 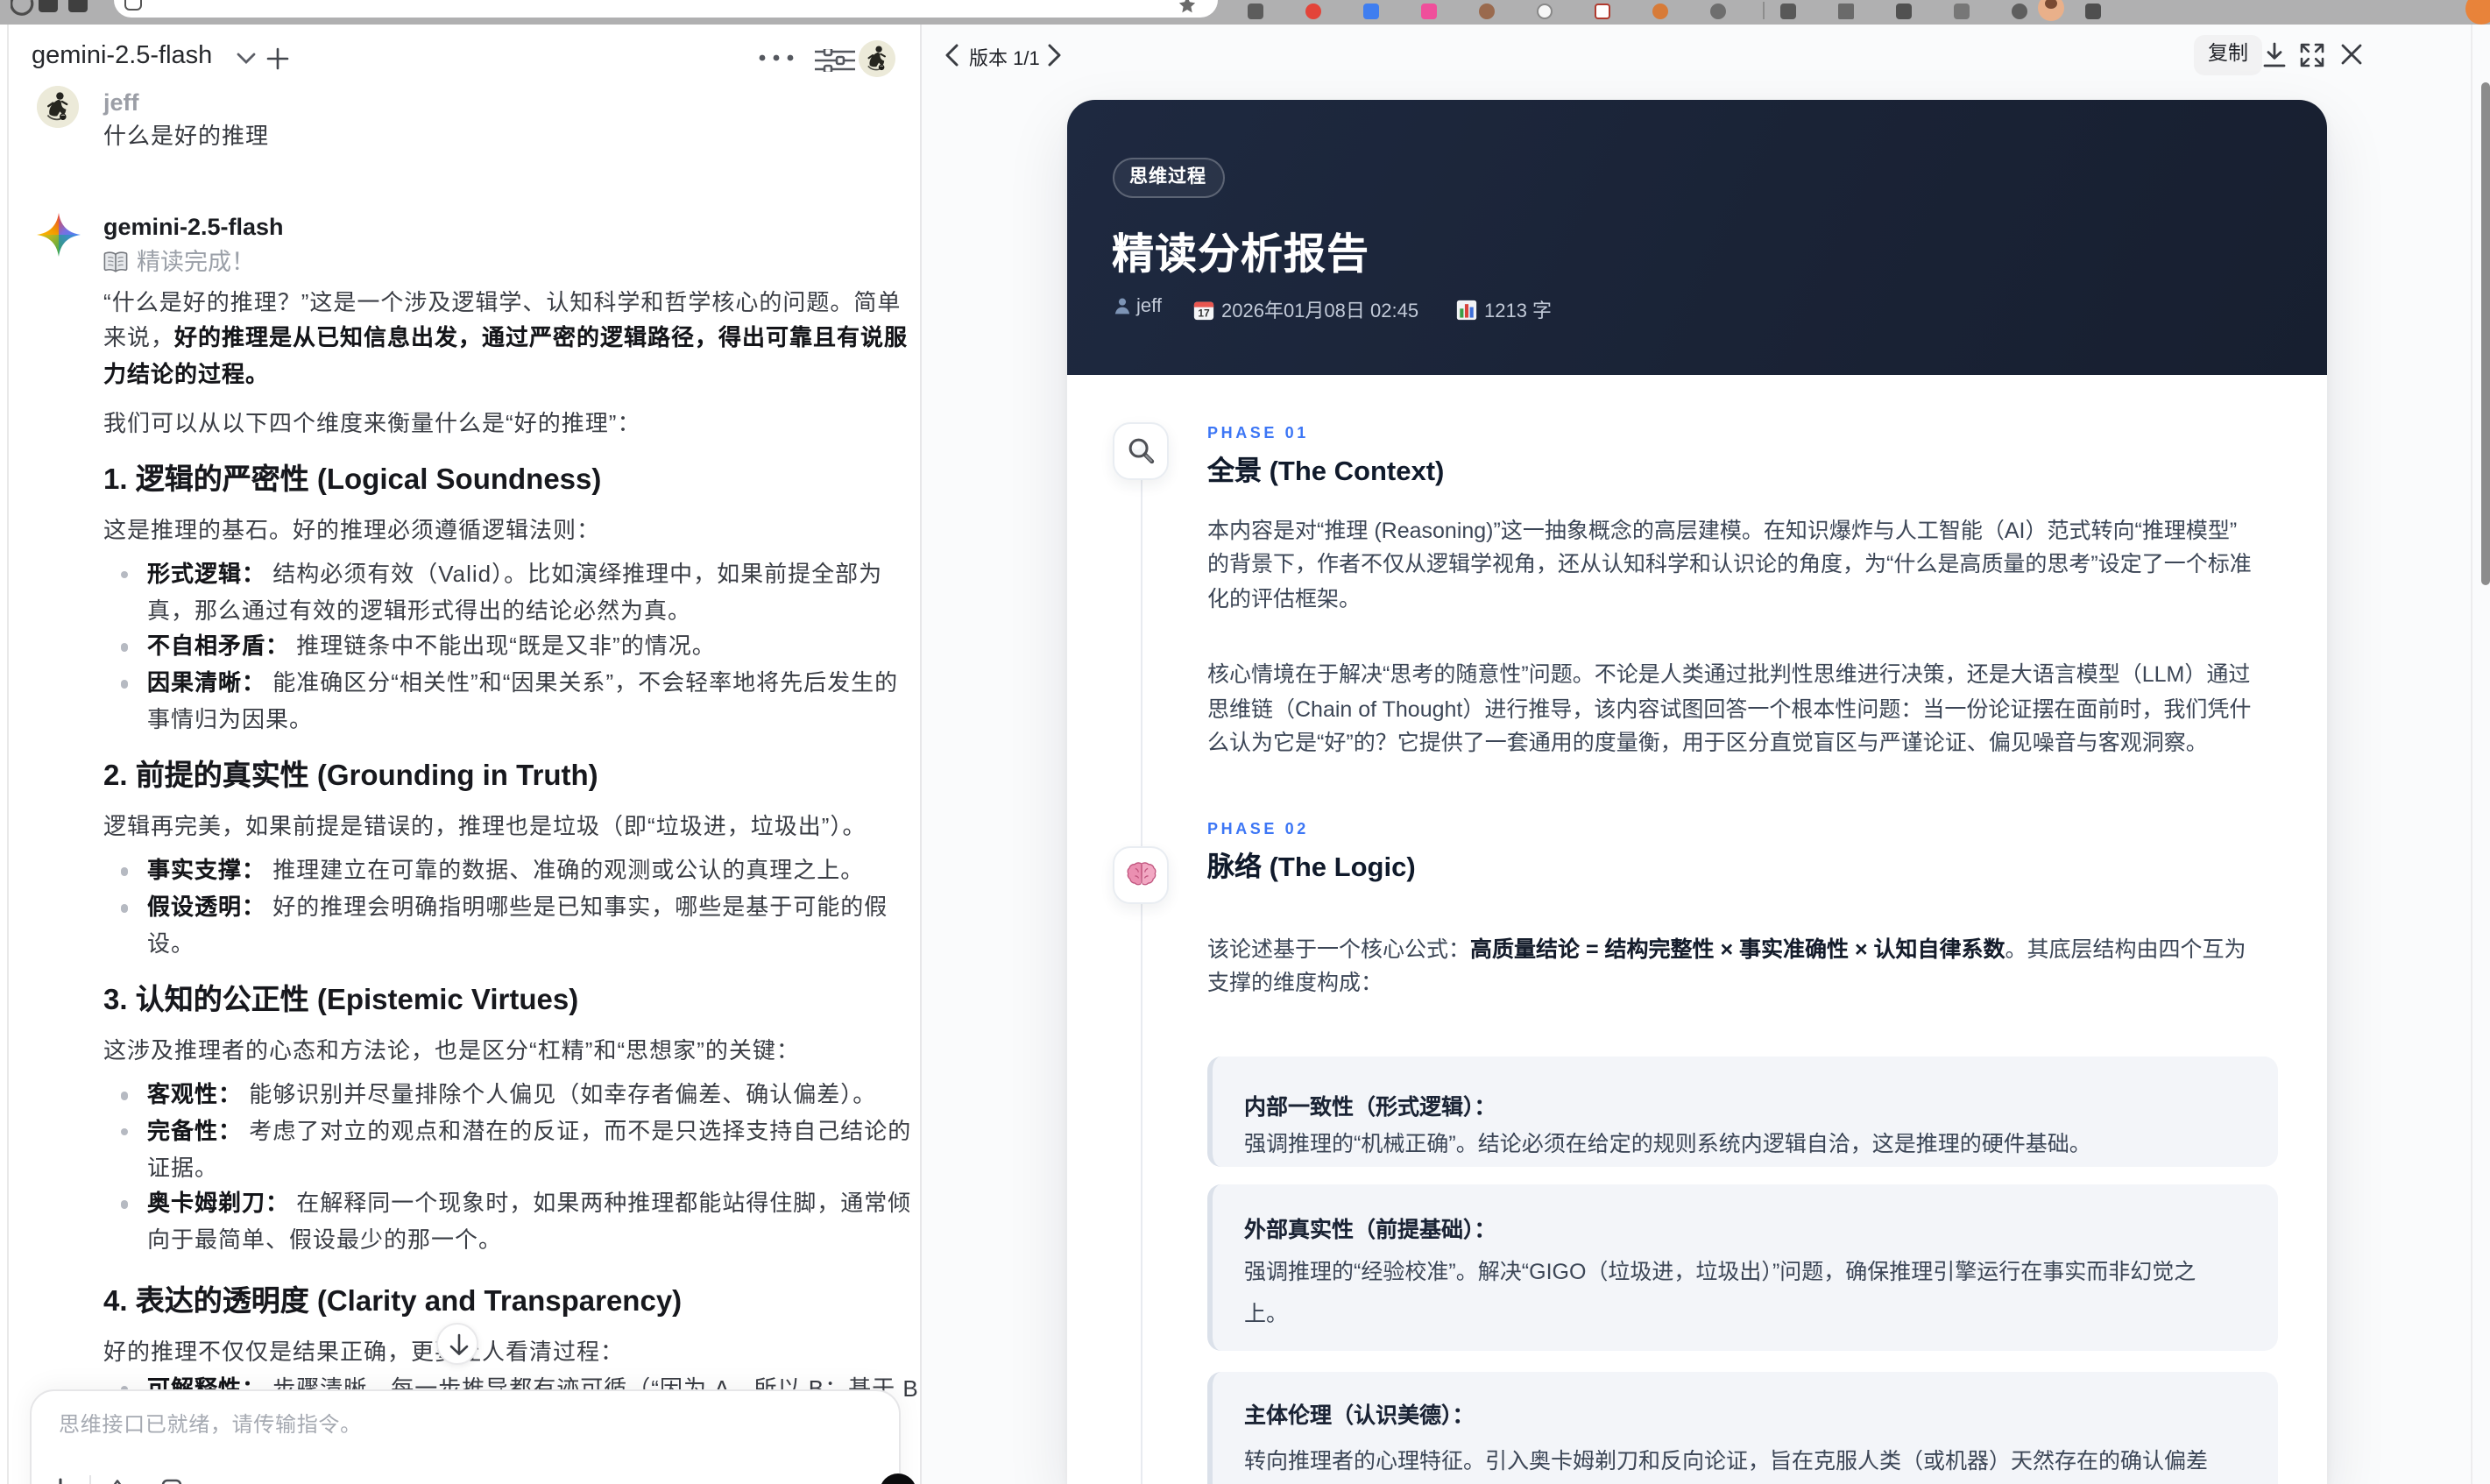 What do you see at coordinates (1204, 313) in the screenshot?
I see `svg-text: 17` at bounding box center [1204, 313].